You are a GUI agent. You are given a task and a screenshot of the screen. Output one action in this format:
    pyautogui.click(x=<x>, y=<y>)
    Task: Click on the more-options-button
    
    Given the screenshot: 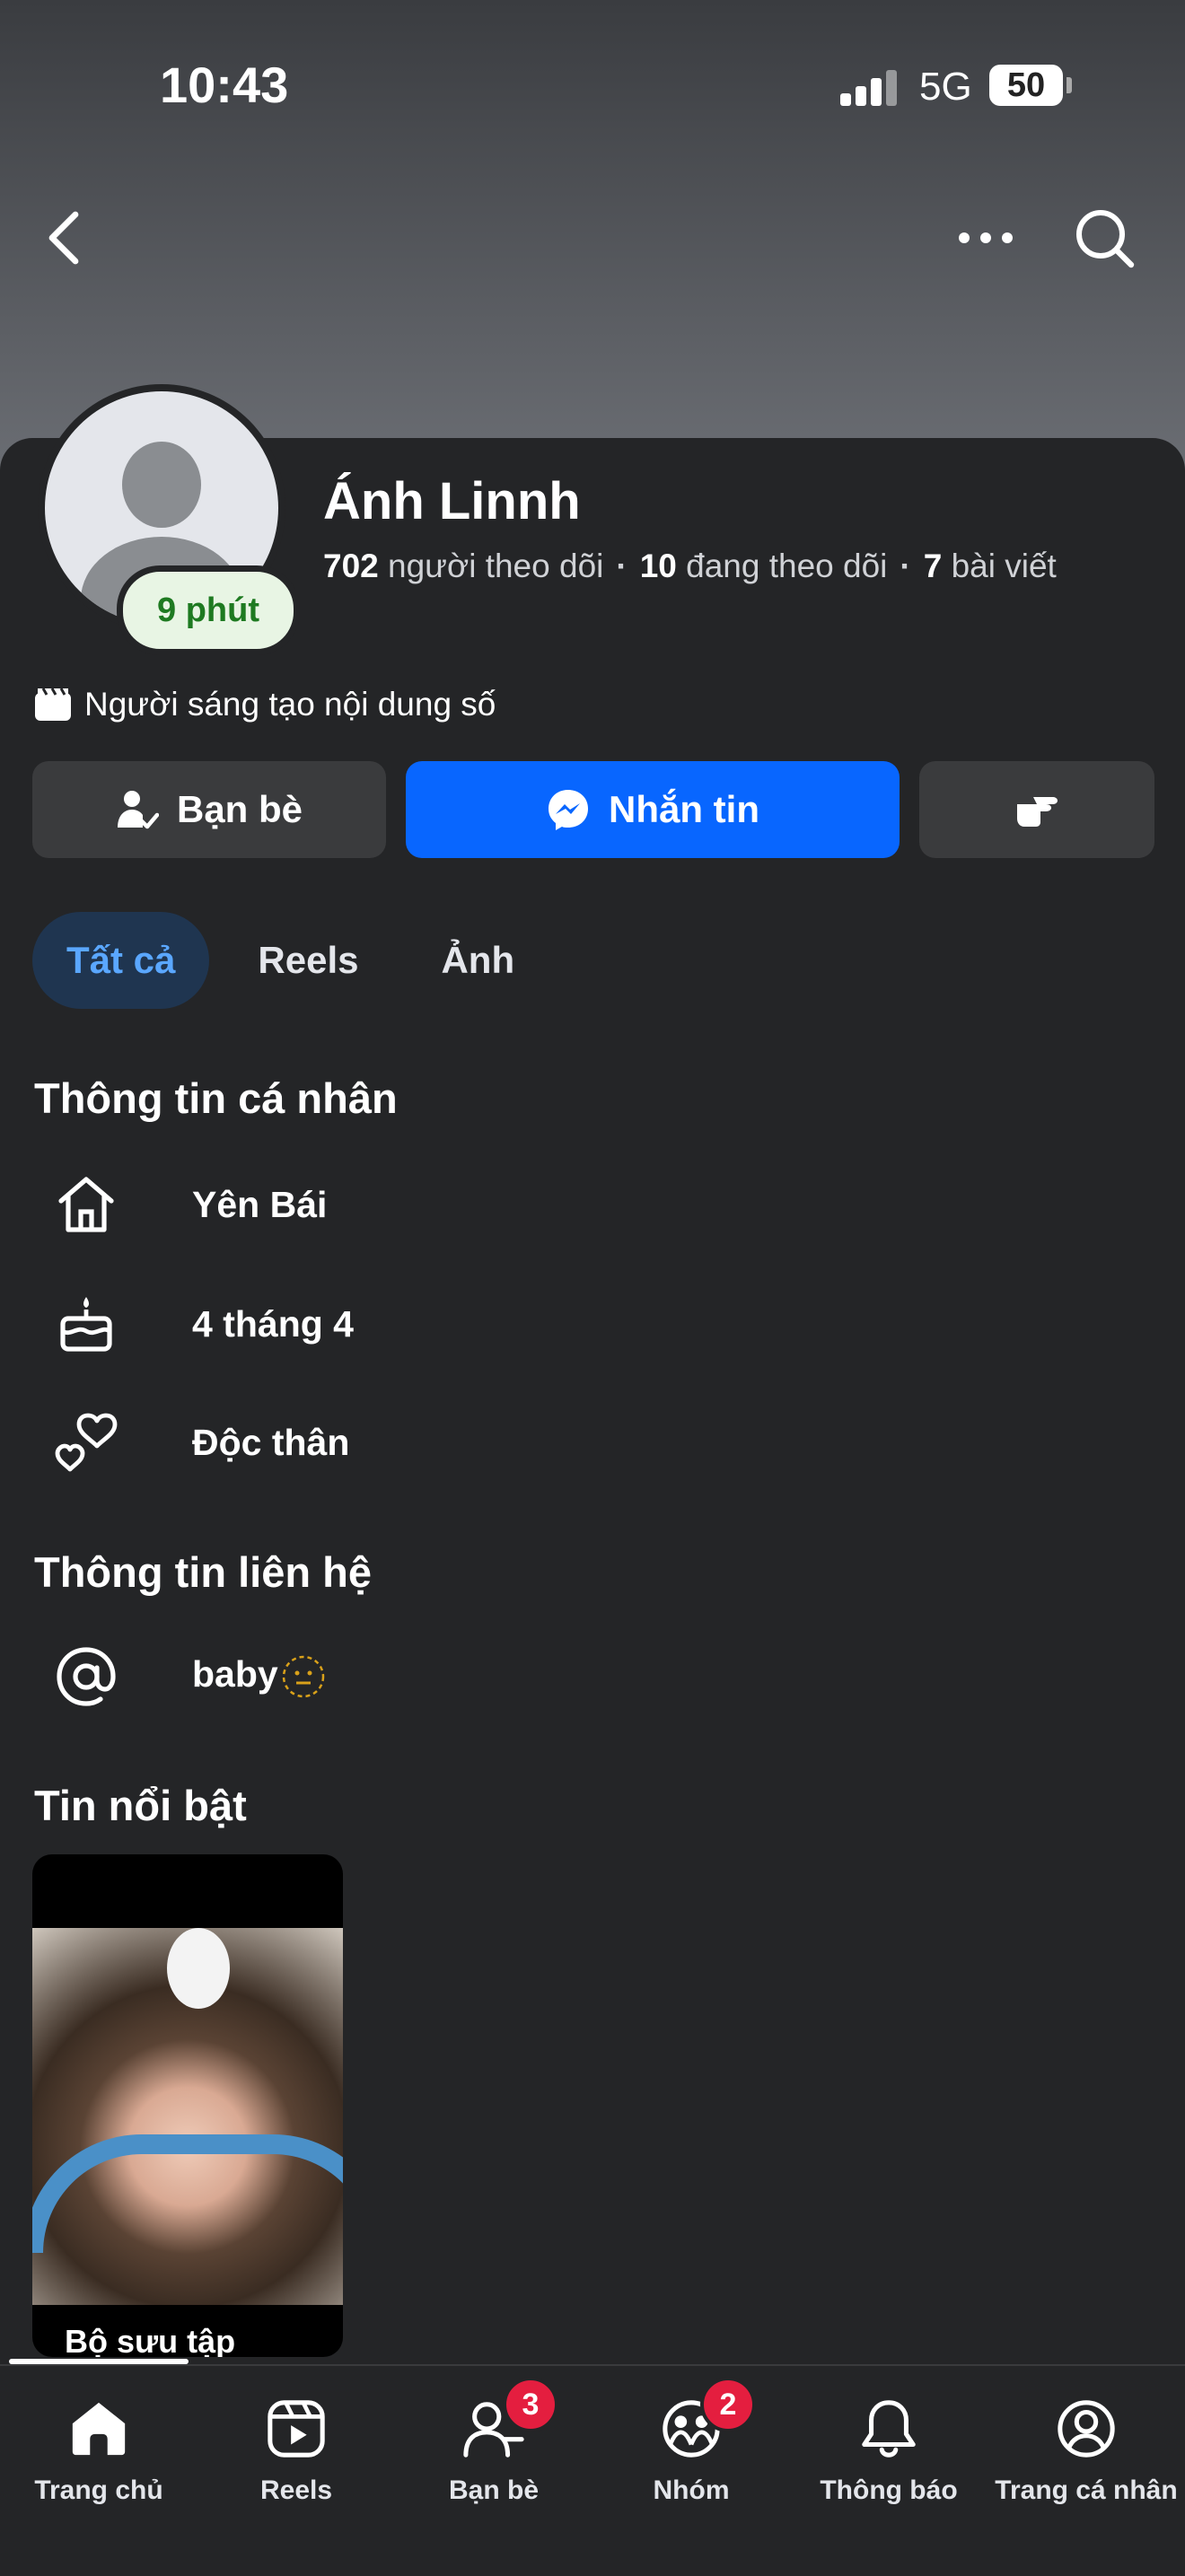 What is the action you would take?
    pyautogui.click(x=986, y=238)
    